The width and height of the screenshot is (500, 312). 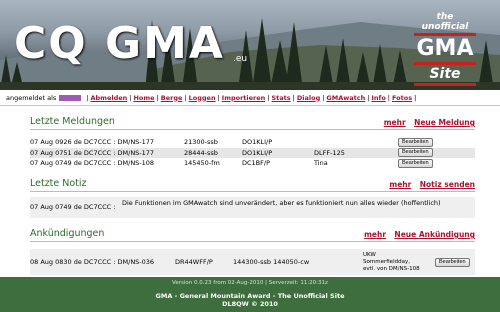 I want to click on nav-loggen: Loggen, so click(x=202, y=98).